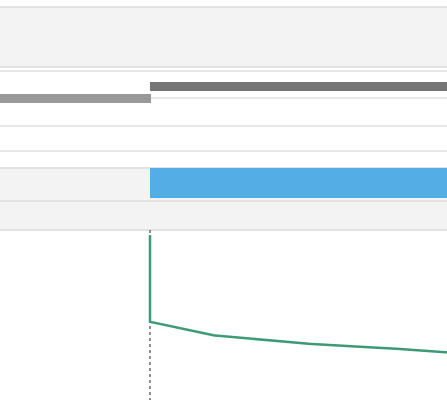  Describe the element at coordinates (223, 215) in the screenshot. I see `lane-lower` at that location.